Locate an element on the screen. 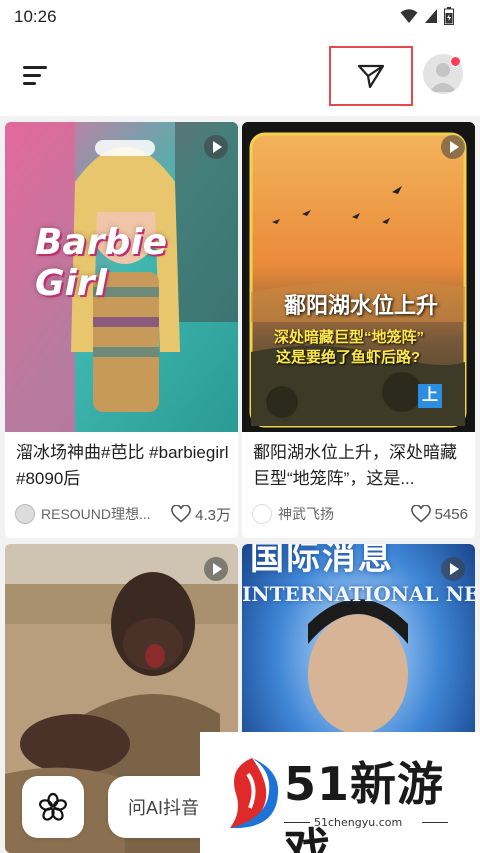 The width and height of the screenshot is (480, 853). watermark: 51新游戏 51chengyu.com is located at coordinates (340, 792).